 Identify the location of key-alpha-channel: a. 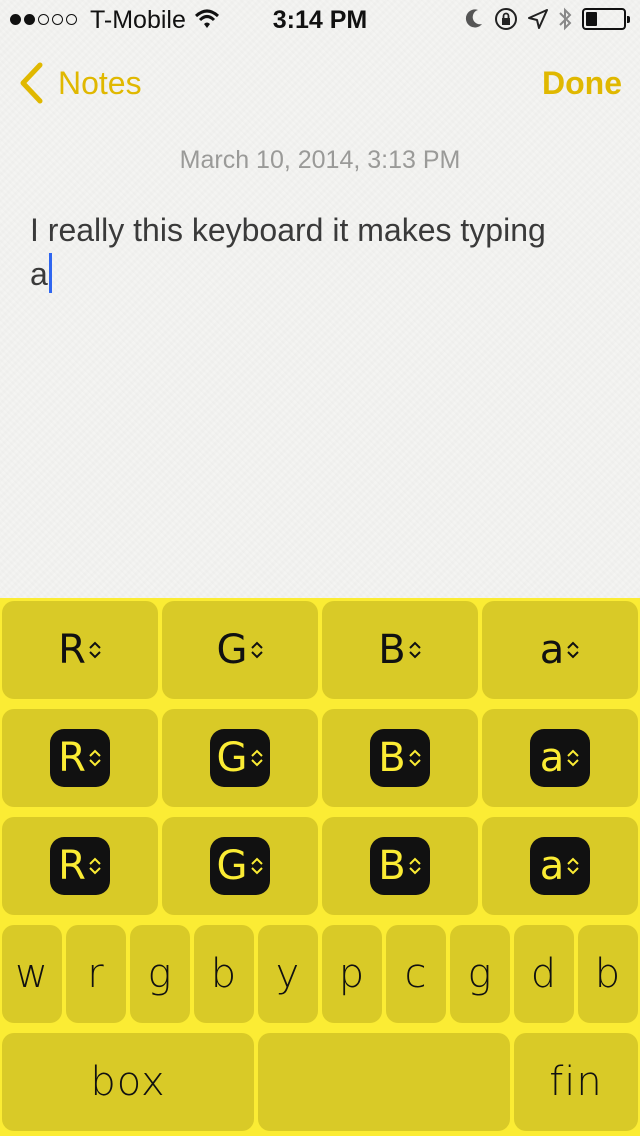
(560, 650).